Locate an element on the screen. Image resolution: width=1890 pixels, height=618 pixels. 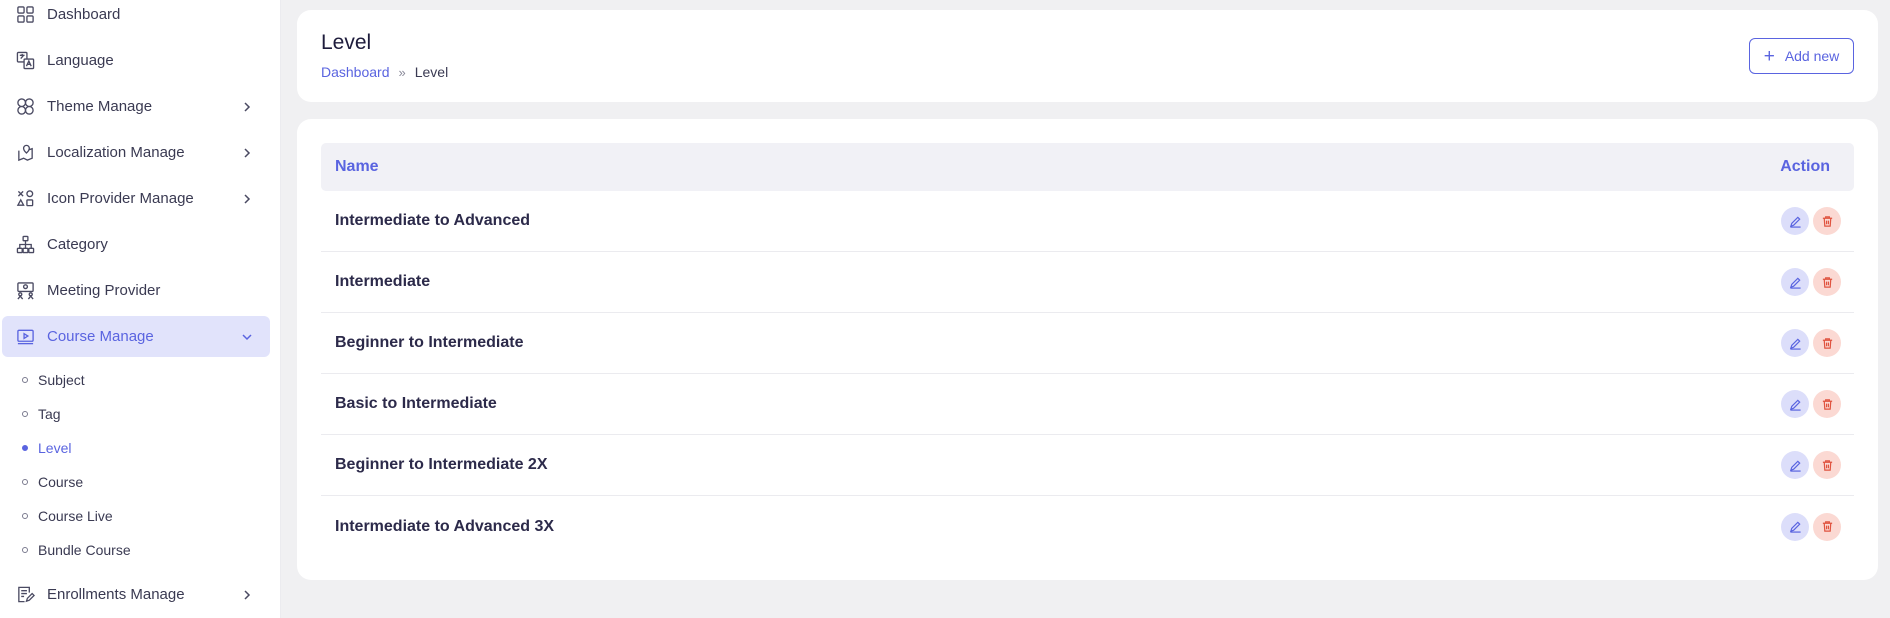
submenu-item-level: Level is located at coordinates (46, 448).